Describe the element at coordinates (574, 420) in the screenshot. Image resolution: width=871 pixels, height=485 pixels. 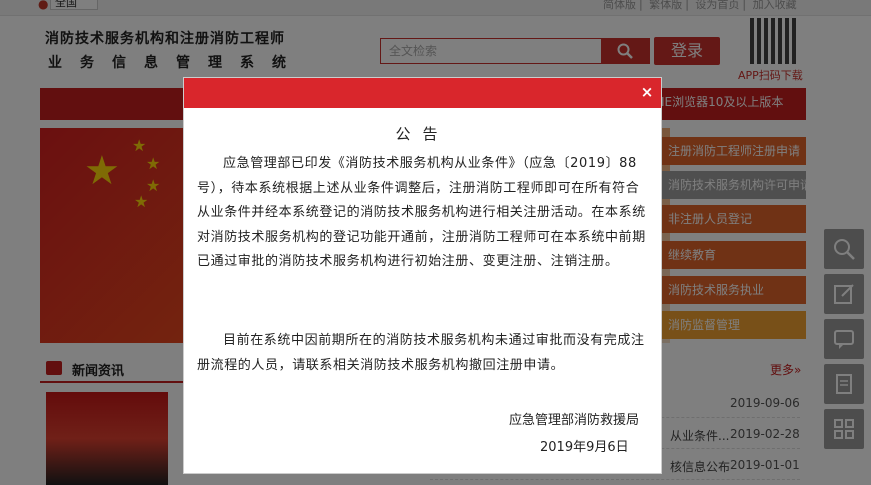
I see `announcement-signature: 应急管理部消防救援局` at that location.